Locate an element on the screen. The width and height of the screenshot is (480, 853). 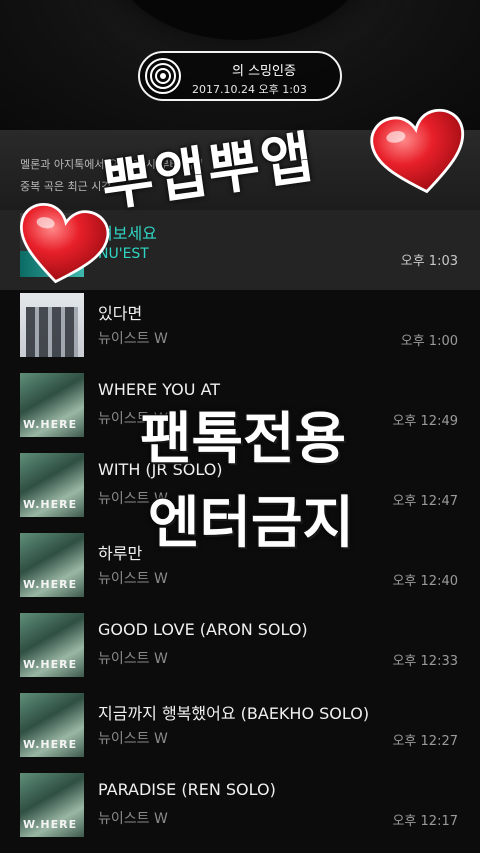
play-time: 오후 12:27 is located at coordinates (425, 741).